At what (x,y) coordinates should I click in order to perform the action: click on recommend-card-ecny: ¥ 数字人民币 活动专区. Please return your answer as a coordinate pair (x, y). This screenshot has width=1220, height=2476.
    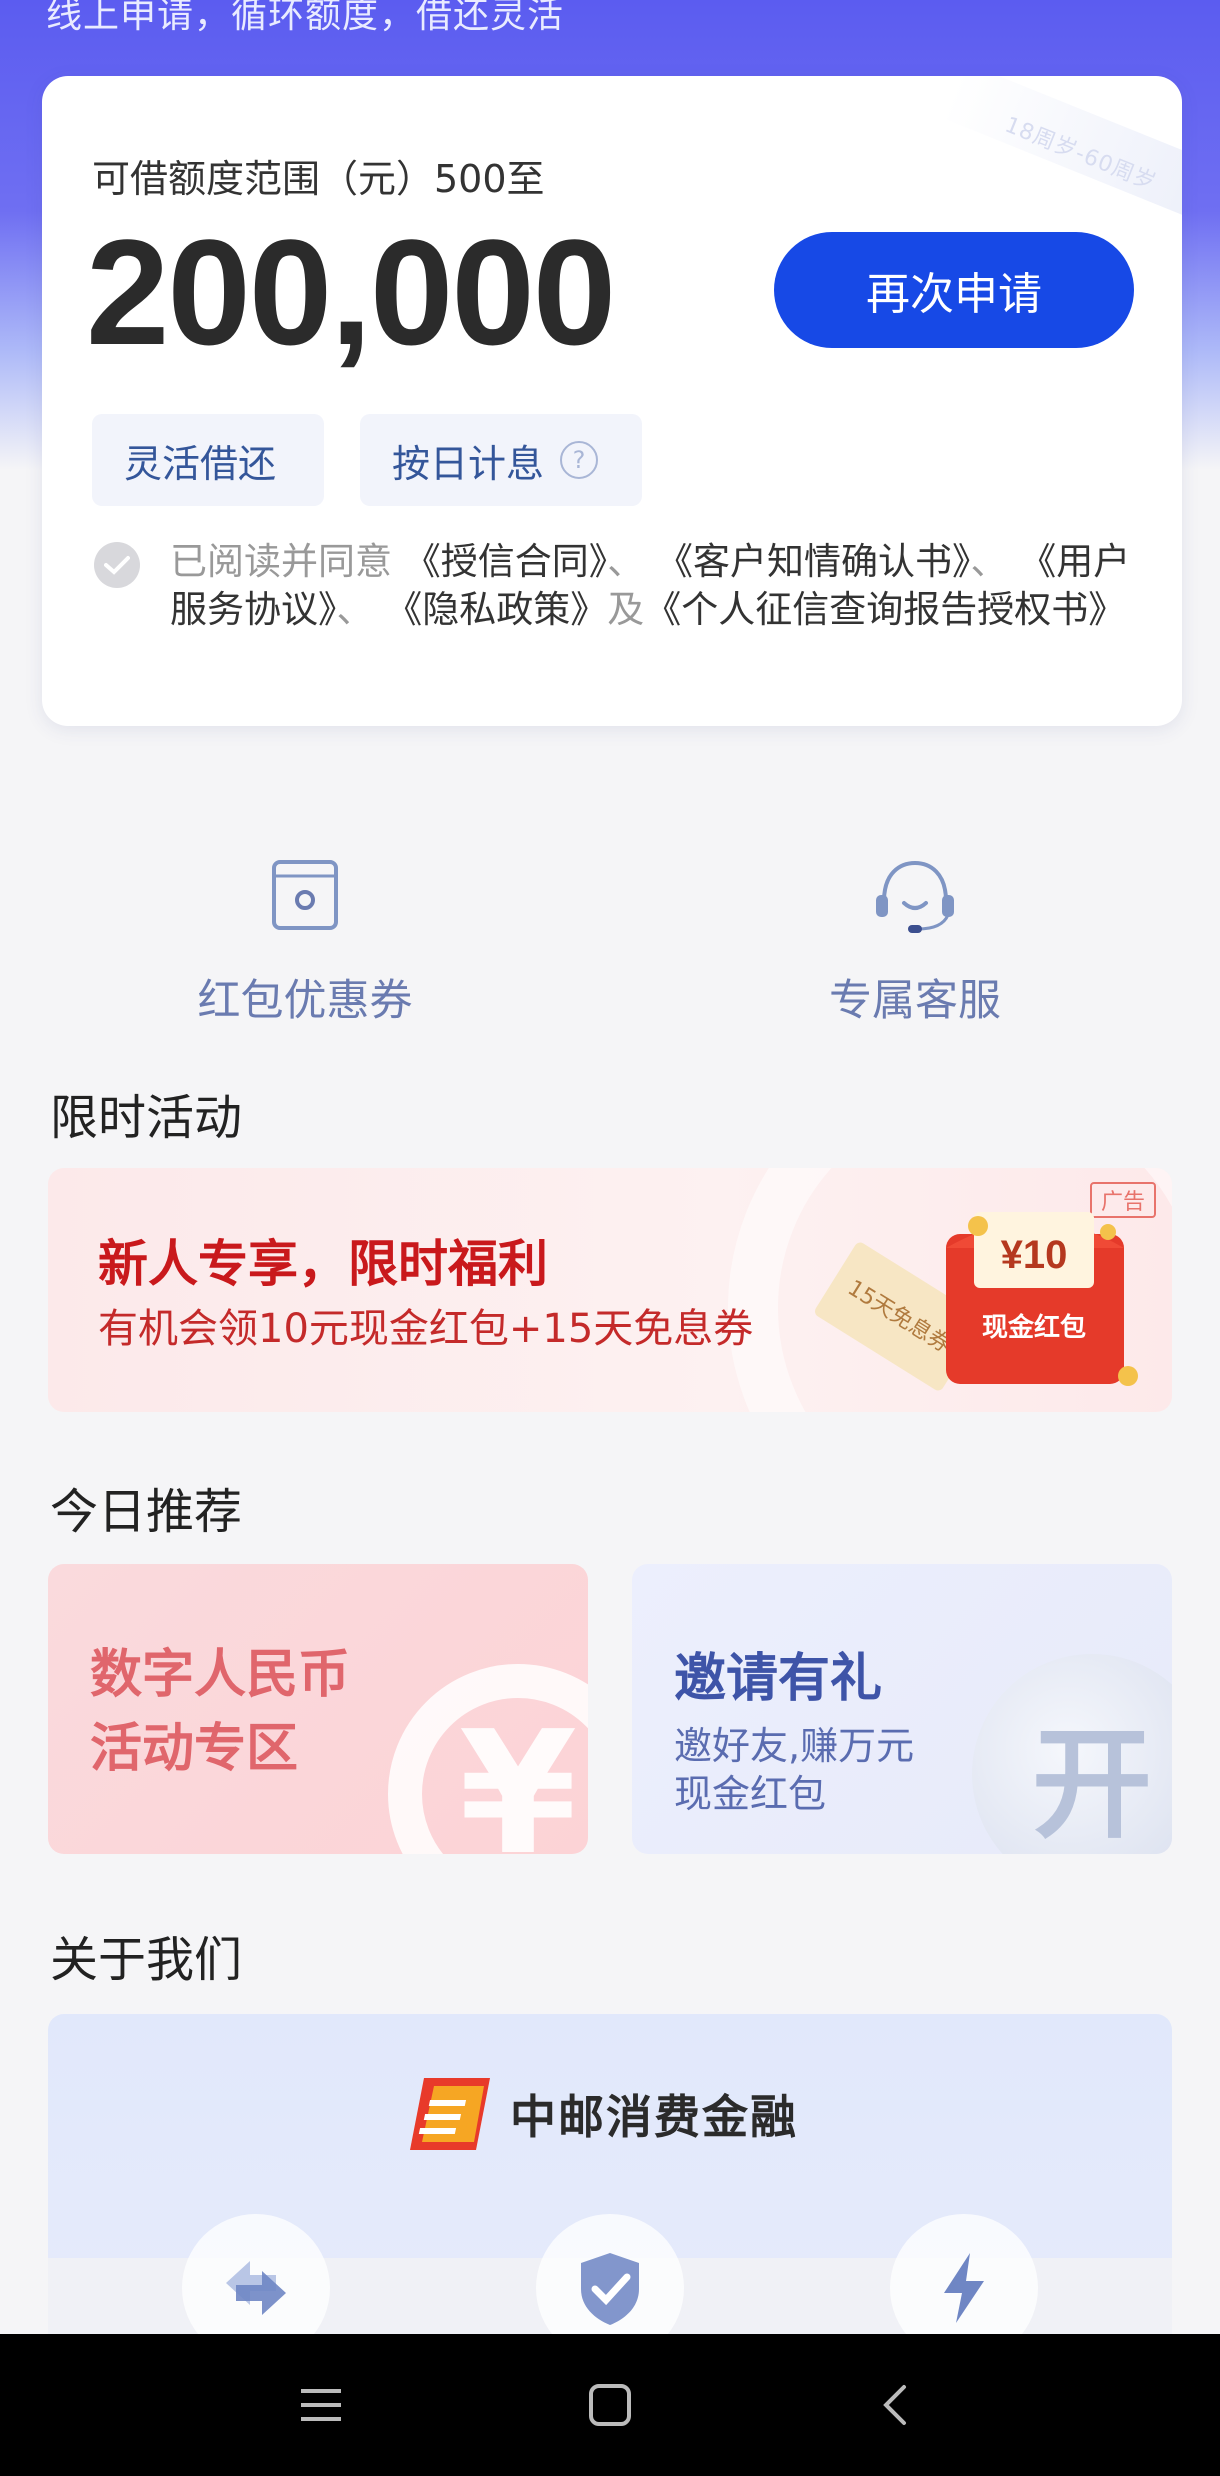
    Looking at the image, I should click on (318, 1709).